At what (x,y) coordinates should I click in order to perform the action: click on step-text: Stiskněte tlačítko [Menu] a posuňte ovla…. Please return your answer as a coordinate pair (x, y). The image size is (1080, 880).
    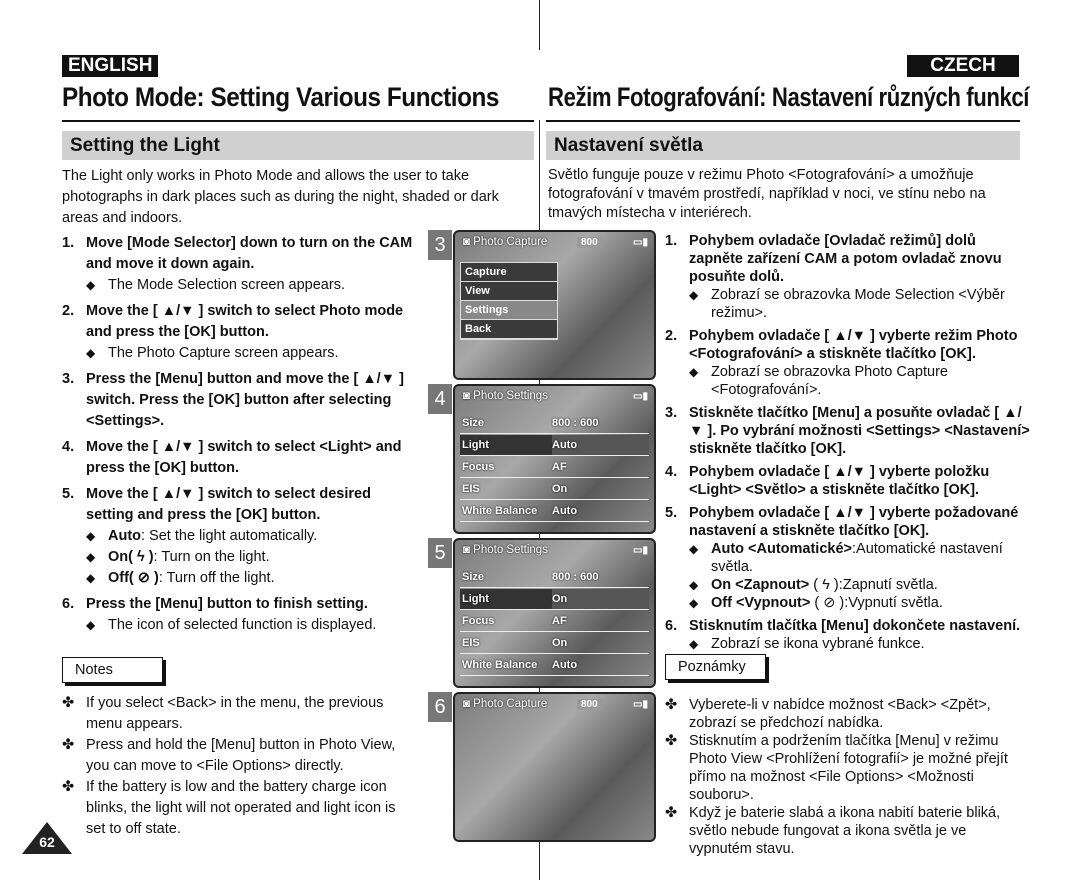
    Looking at the image, I should click on (859, 431).